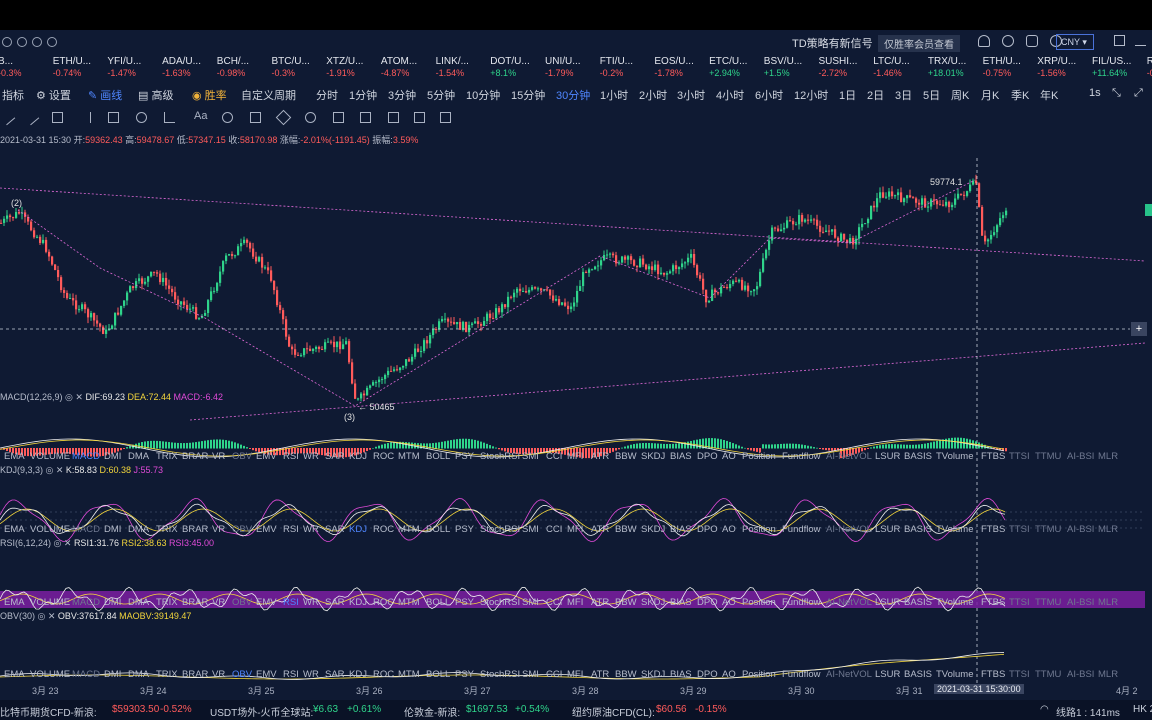  I want to click on indicator-tab: SMI, so click(530, 674).